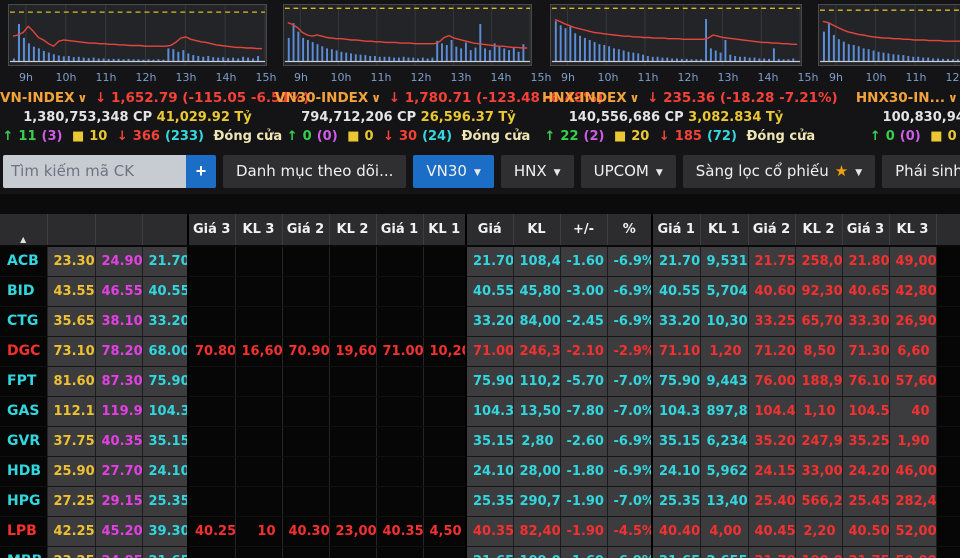  What do you see at coordinates (119, 552) in the screenshot?
I see `price-cell: 24.85` at bounding box center [119, 552].